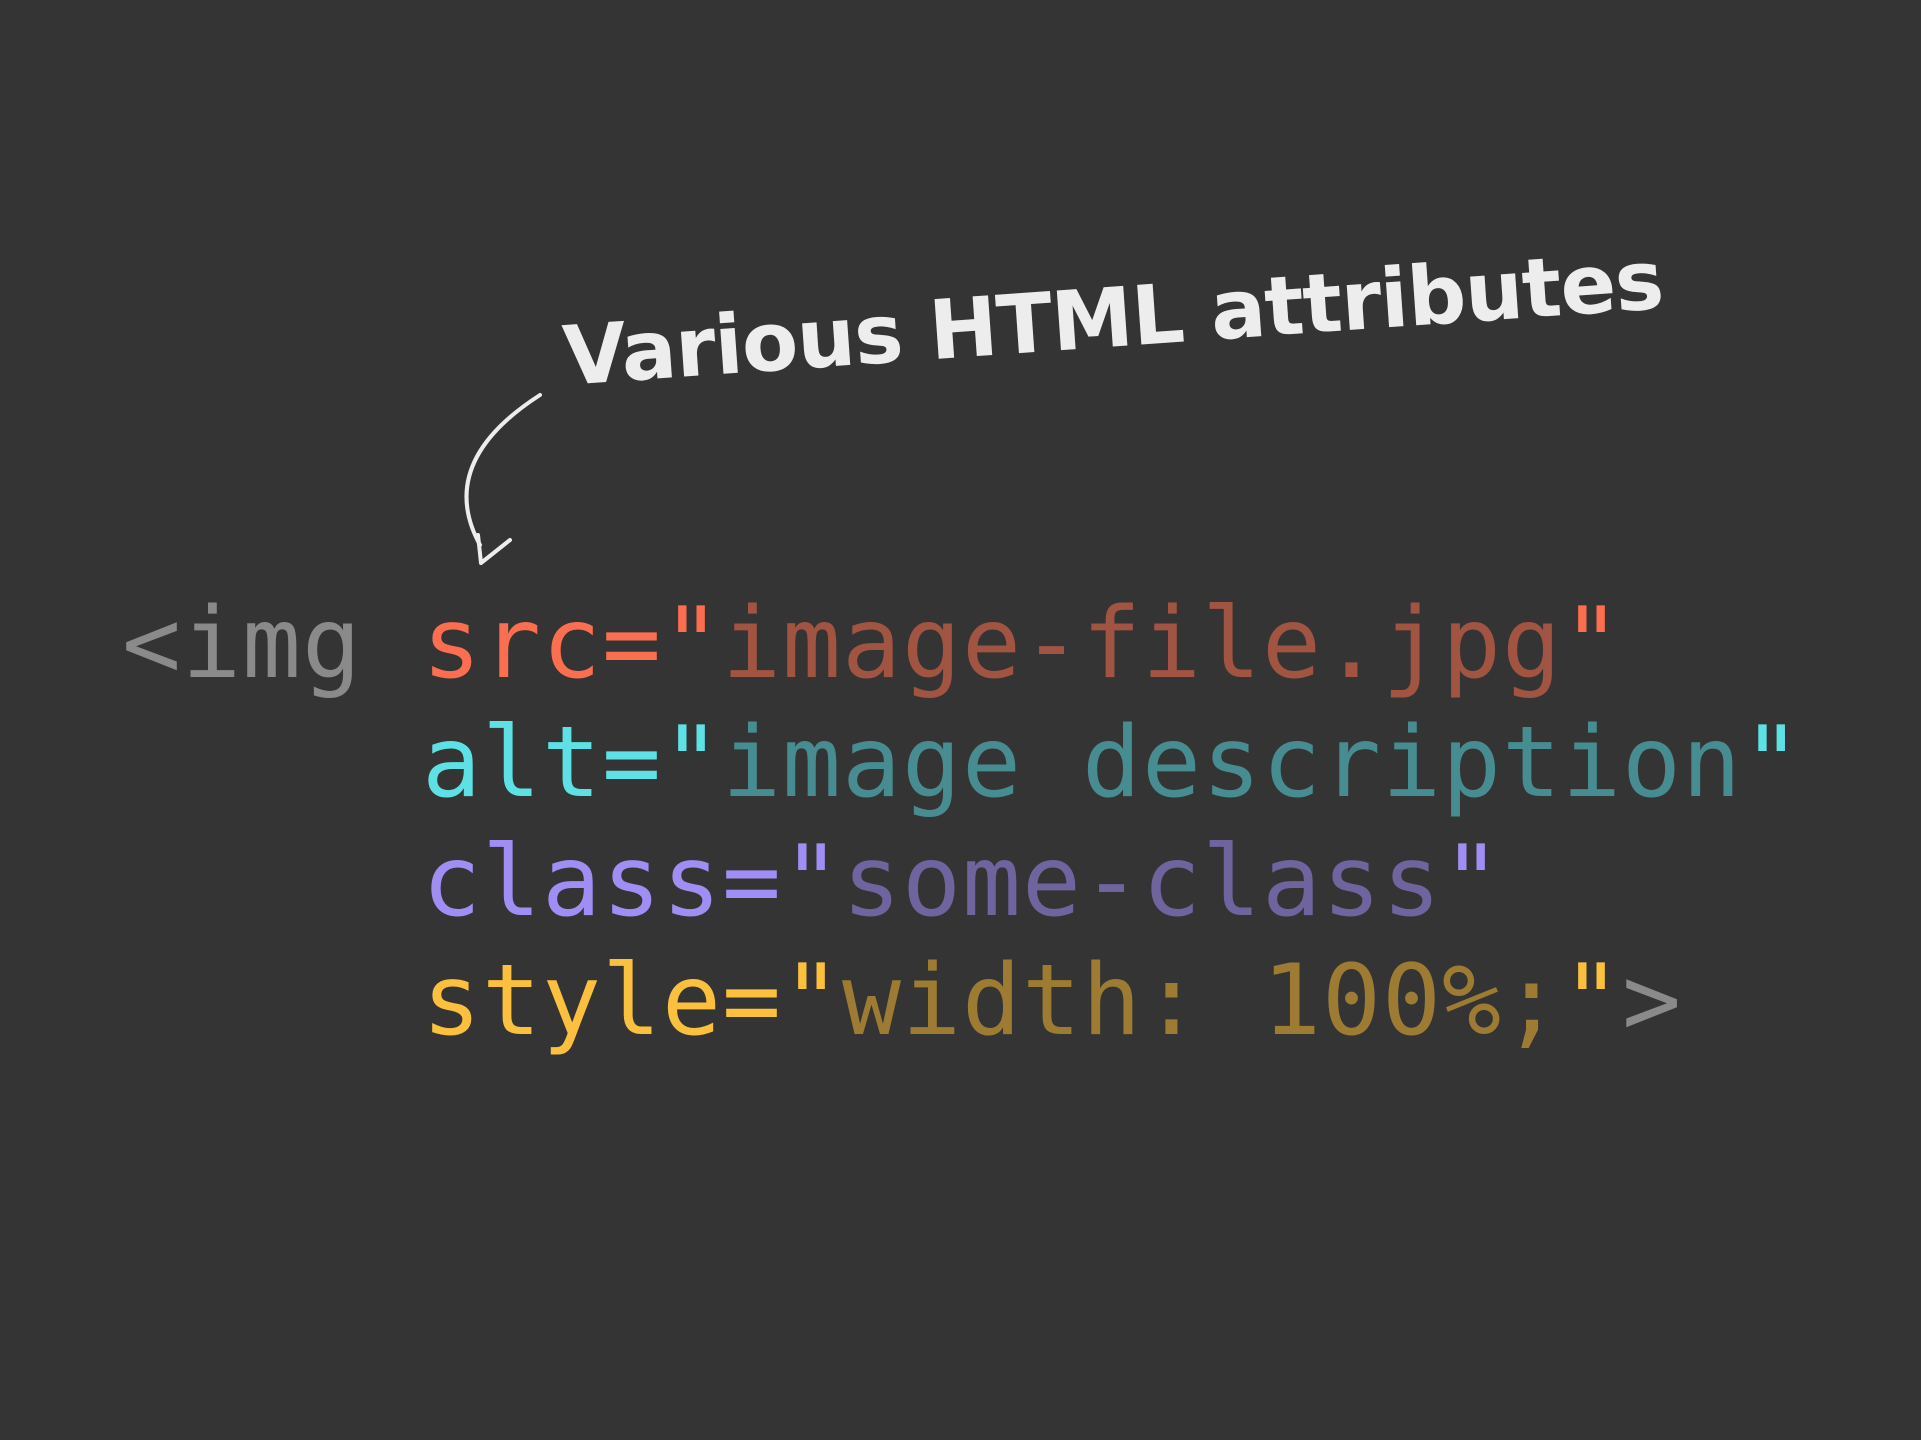 The width and height of the screenshot is (1921, 1440). I want to click on code-line: style="width: 100%;">, so click(962, 1001).